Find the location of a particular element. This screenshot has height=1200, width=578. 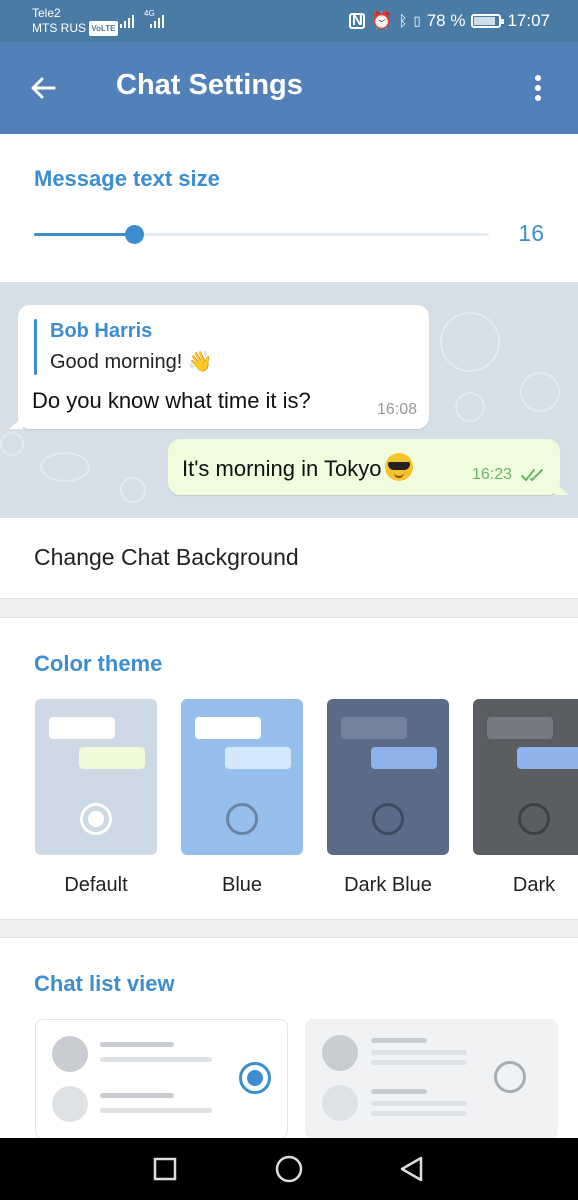

app-bar: Chat Settings is located at coordinates (289, 88).